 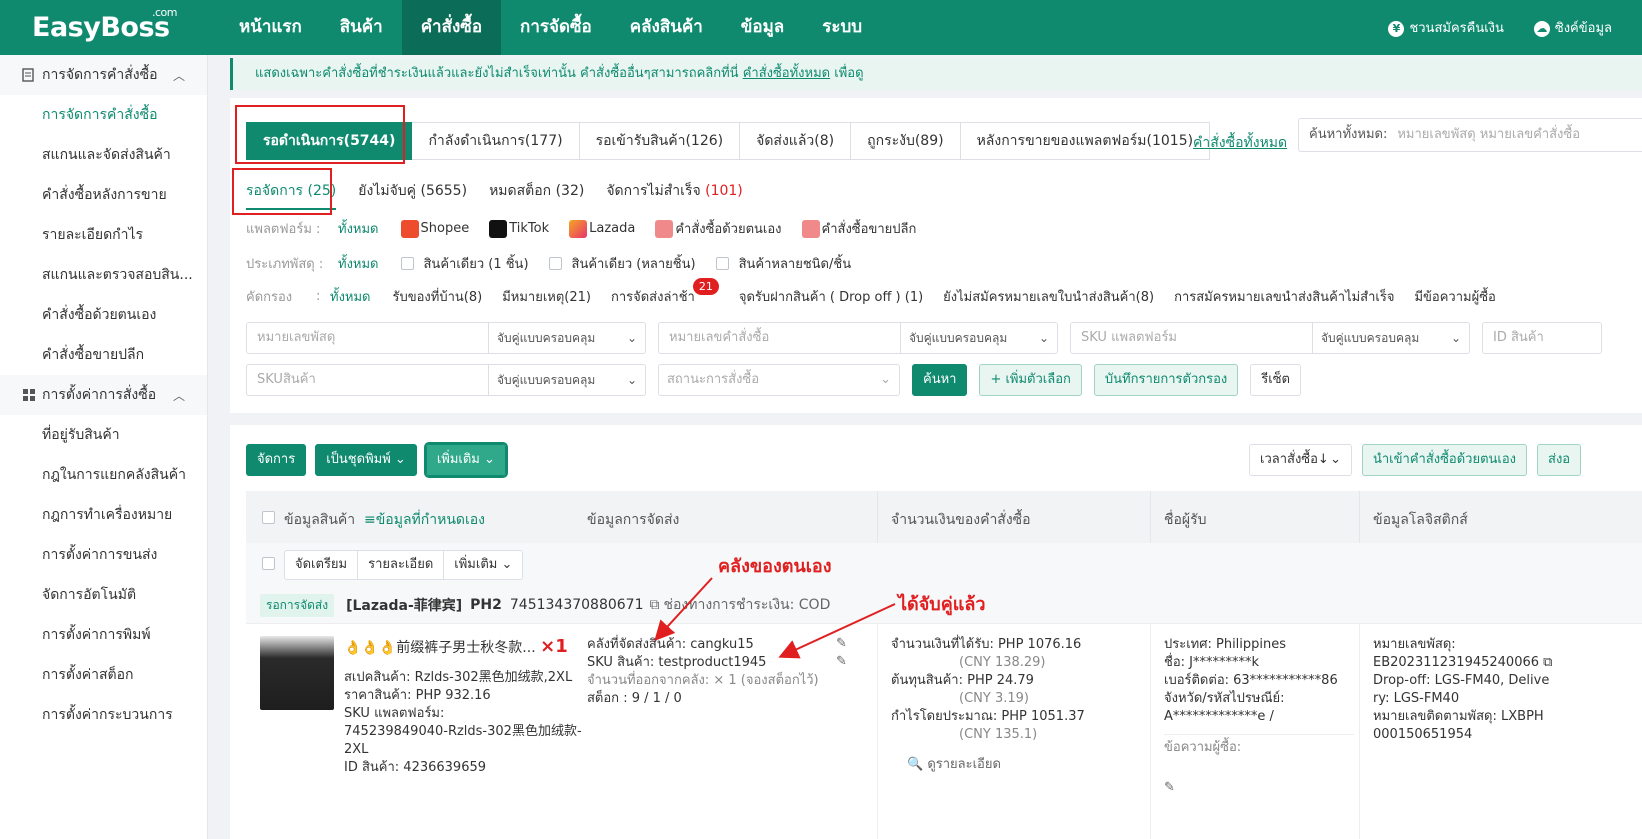 I want to click on sidebar-item-process-settings: การตั้งค่ากระบวนการ, so click(x=103, y=715).